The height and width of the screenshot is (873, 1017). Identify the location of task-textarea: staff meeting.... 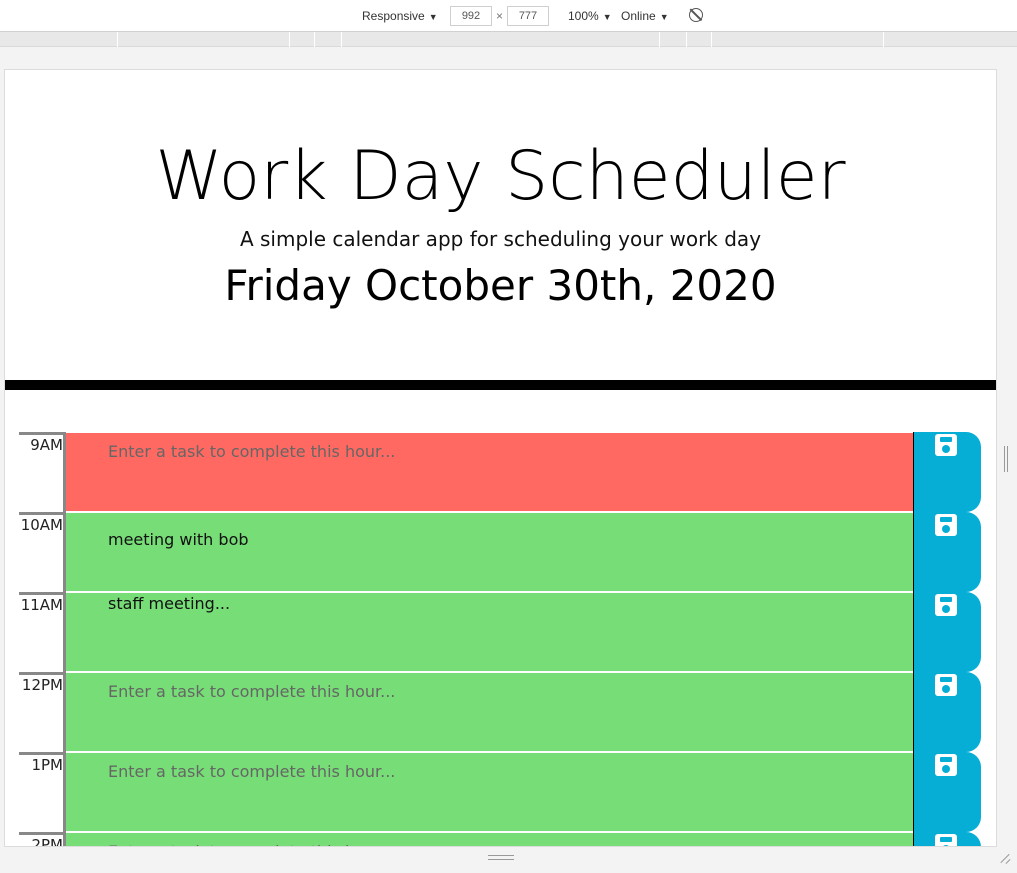
(490, 632).